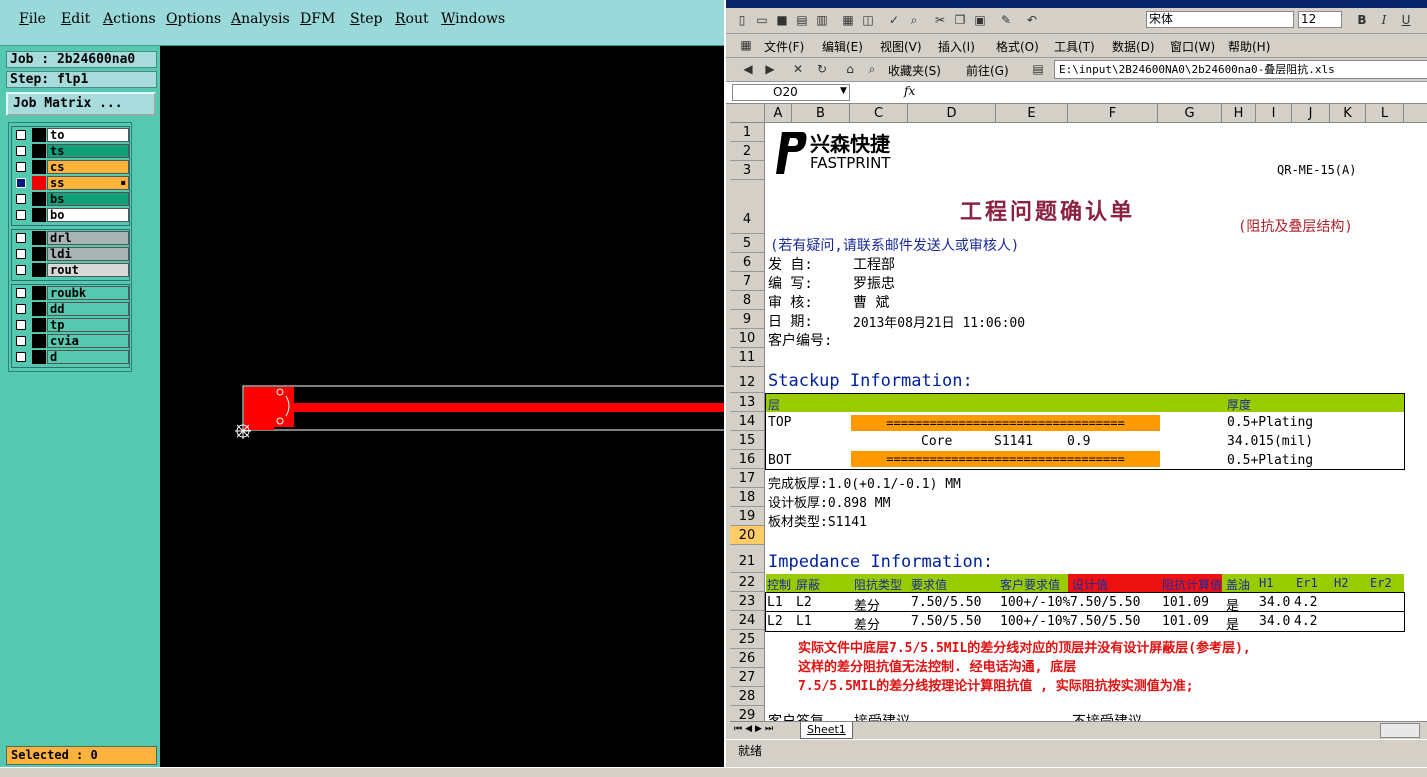 This screenshot has width=1427, height=777. What do you see at coordinates (747, 421) in the screenshot?
I see `row-header: 14` at bounding box center [747, 421].